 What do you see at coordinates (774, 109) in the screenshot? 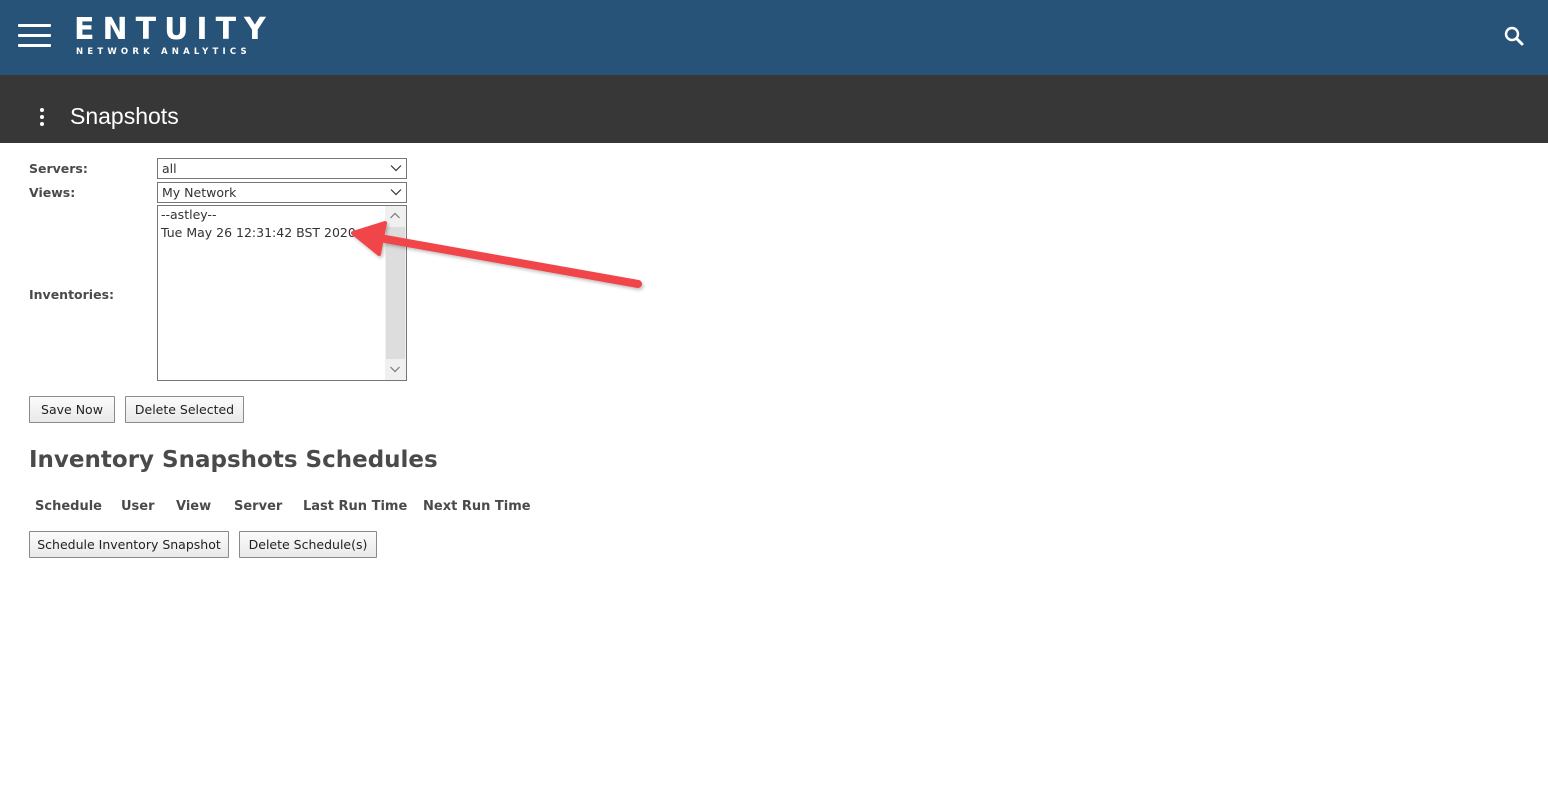
I see `page-title-bar` at bounding box center [774, 109].